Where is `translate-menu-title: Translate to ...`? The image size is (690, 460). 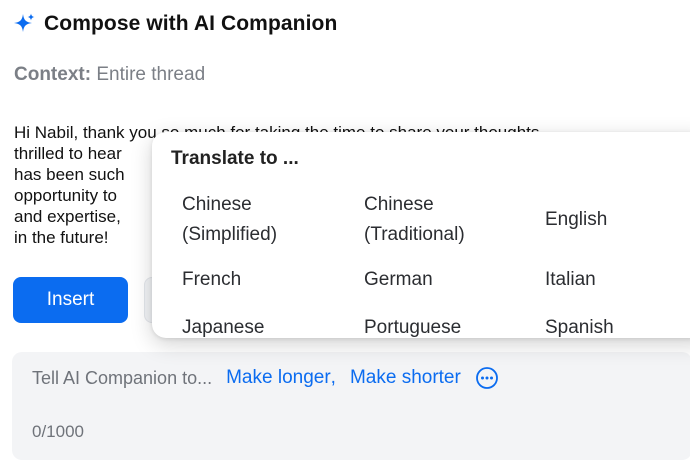
translate-menu-title: Translate to ... is located at coordinates (235, 158).